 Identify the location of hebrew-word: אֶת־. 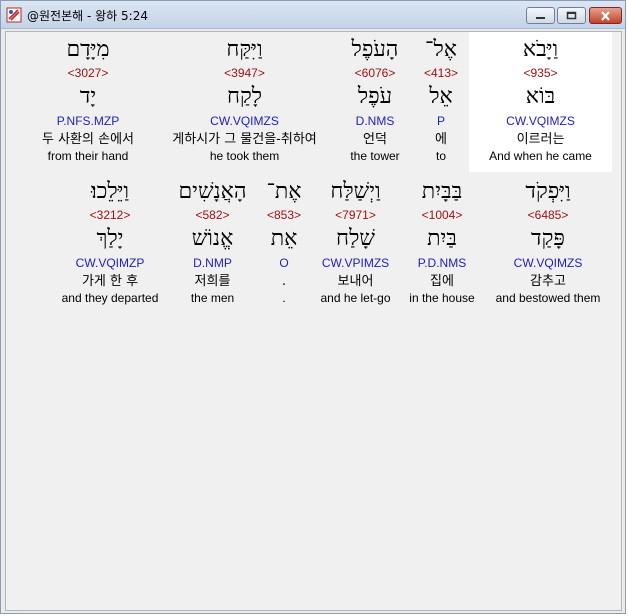
(284, 191).